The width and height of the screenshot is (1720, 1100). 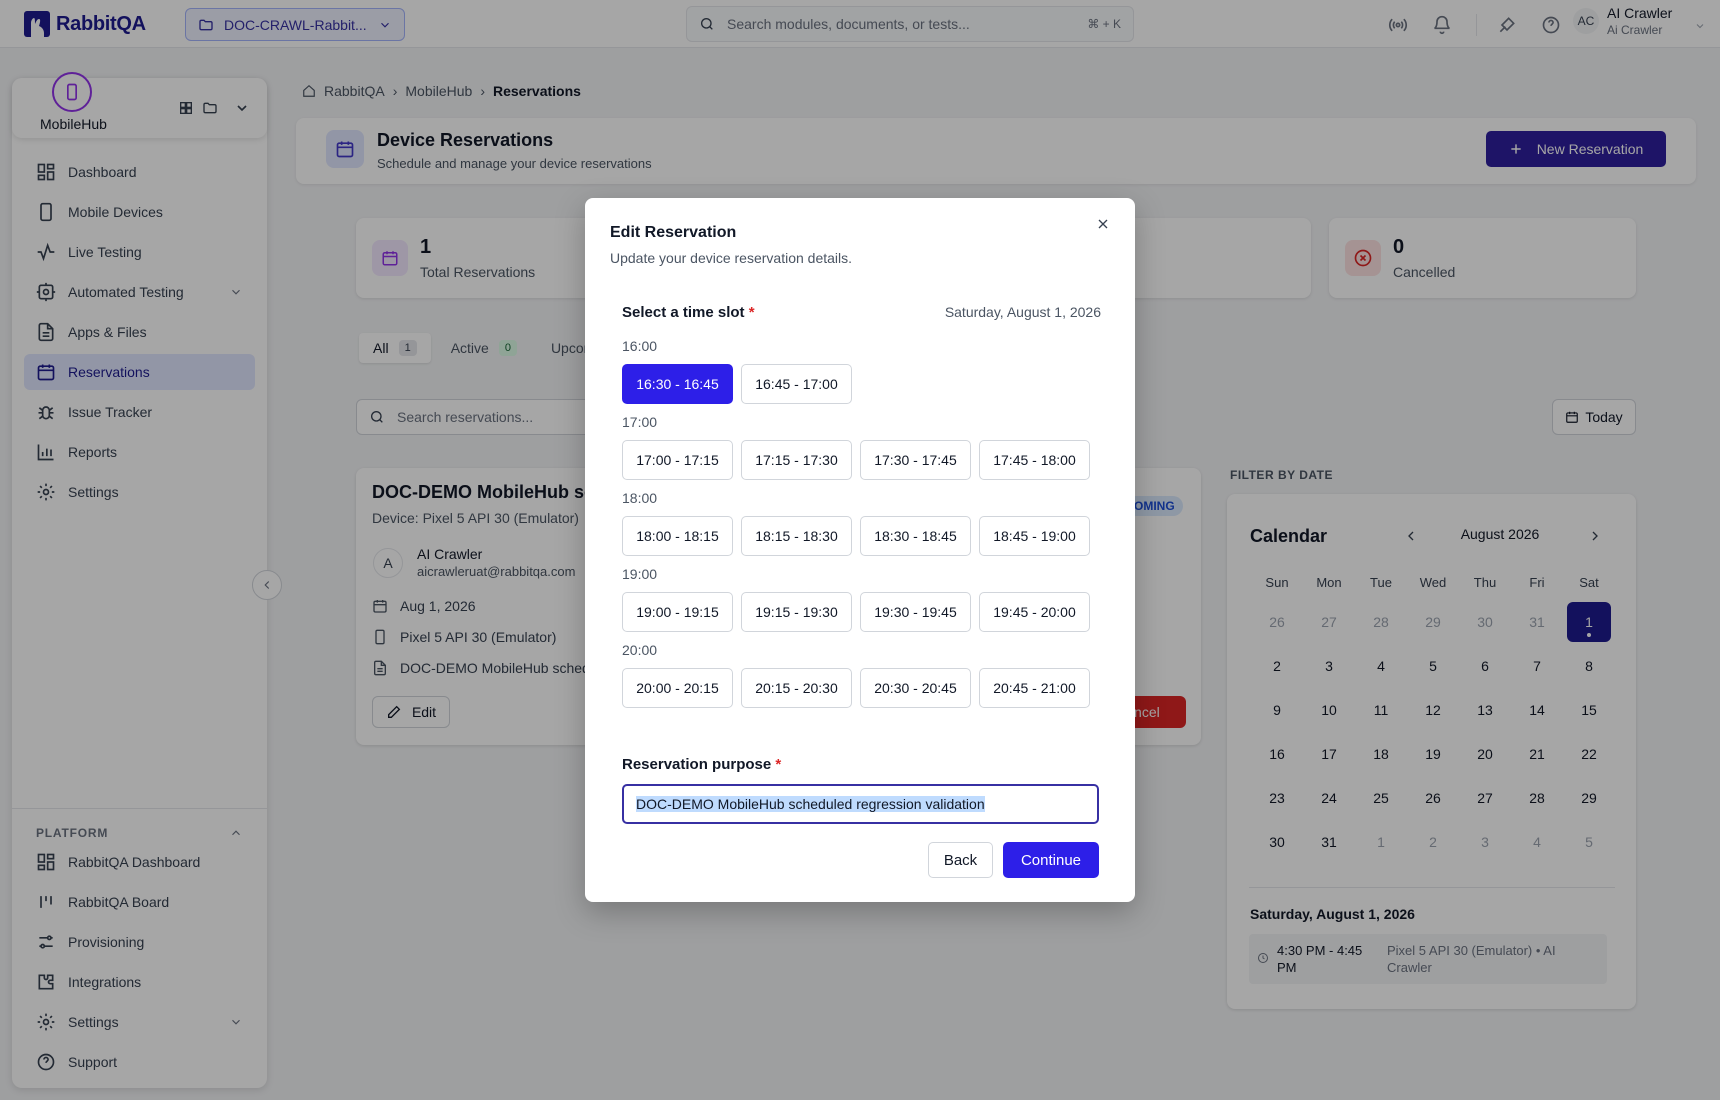 I want to click on hour-label: 20:00, so click(x=640, y=650).